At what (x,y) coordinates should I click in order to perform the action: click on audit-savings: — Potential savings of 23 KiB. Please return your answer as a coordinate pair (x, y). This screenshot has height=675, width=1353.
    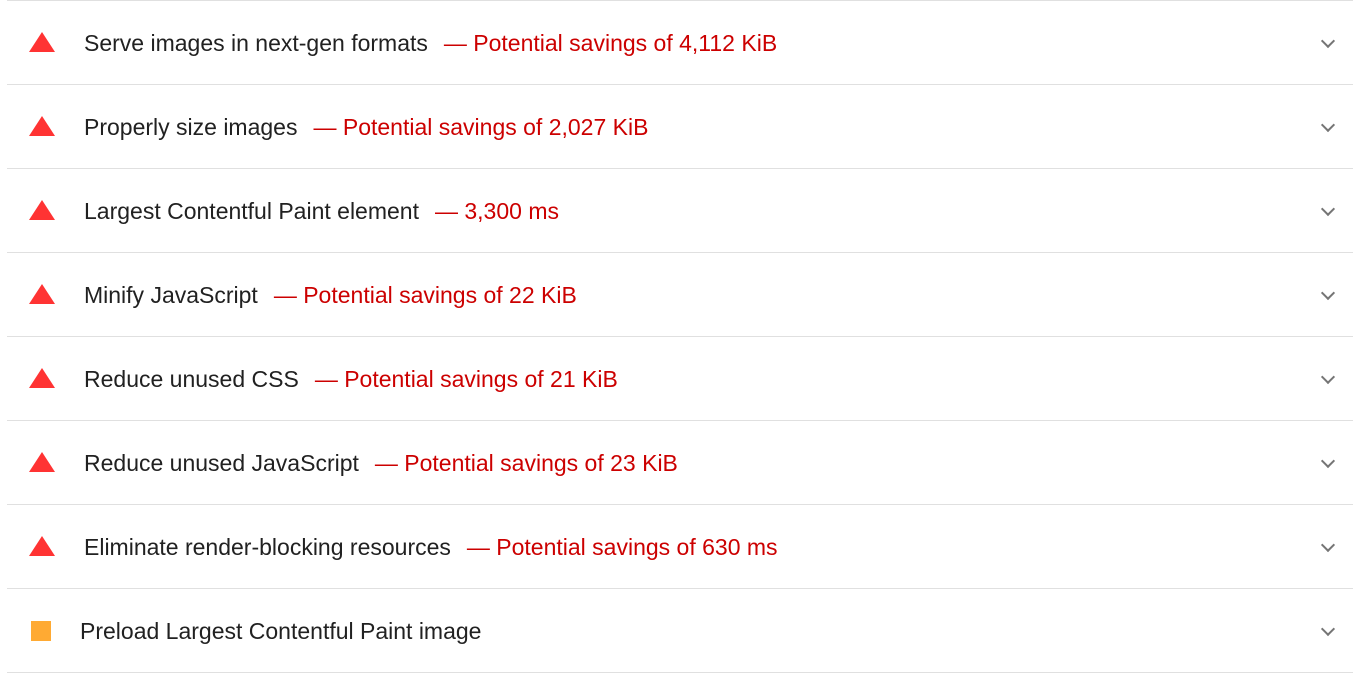
    Looking at the image, I should click on (526, 462).